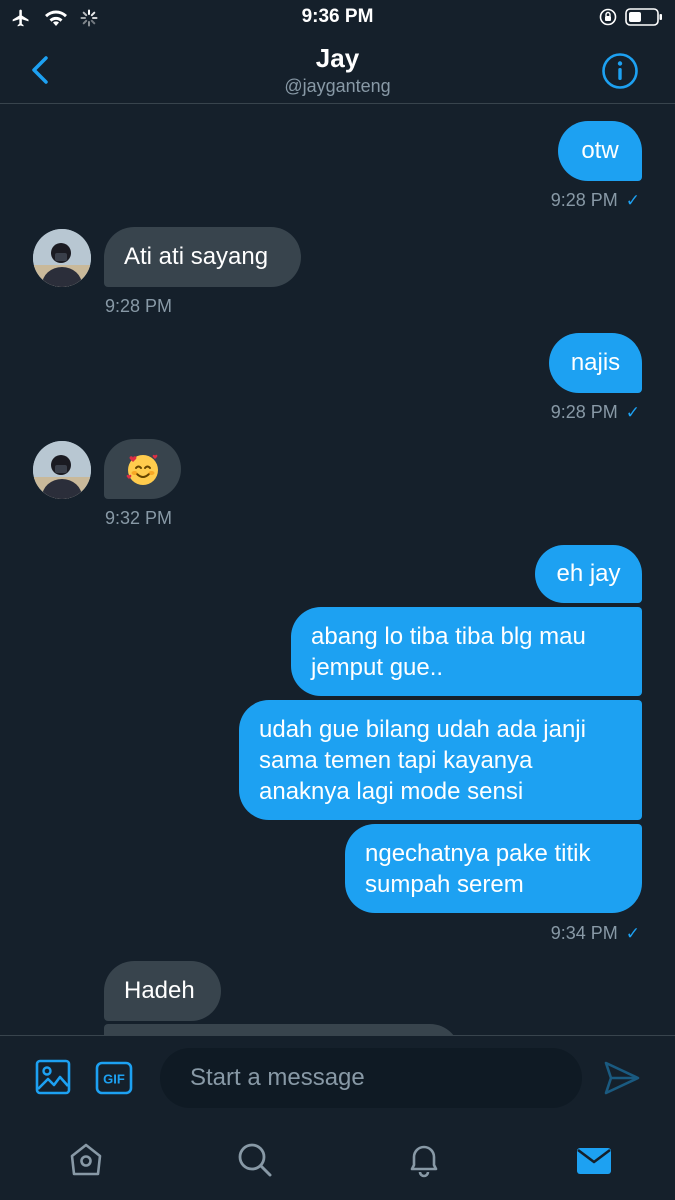  I want to click on message-text: eh jay, so click(588, 573).